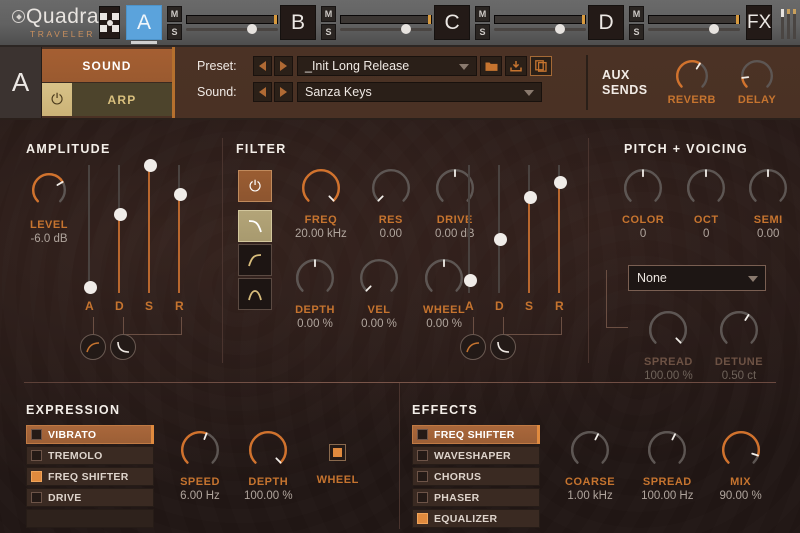 This screenshot has width=800, height=533. I want to click on preset-dropdown: _Init Long Release, so click(387, 66).